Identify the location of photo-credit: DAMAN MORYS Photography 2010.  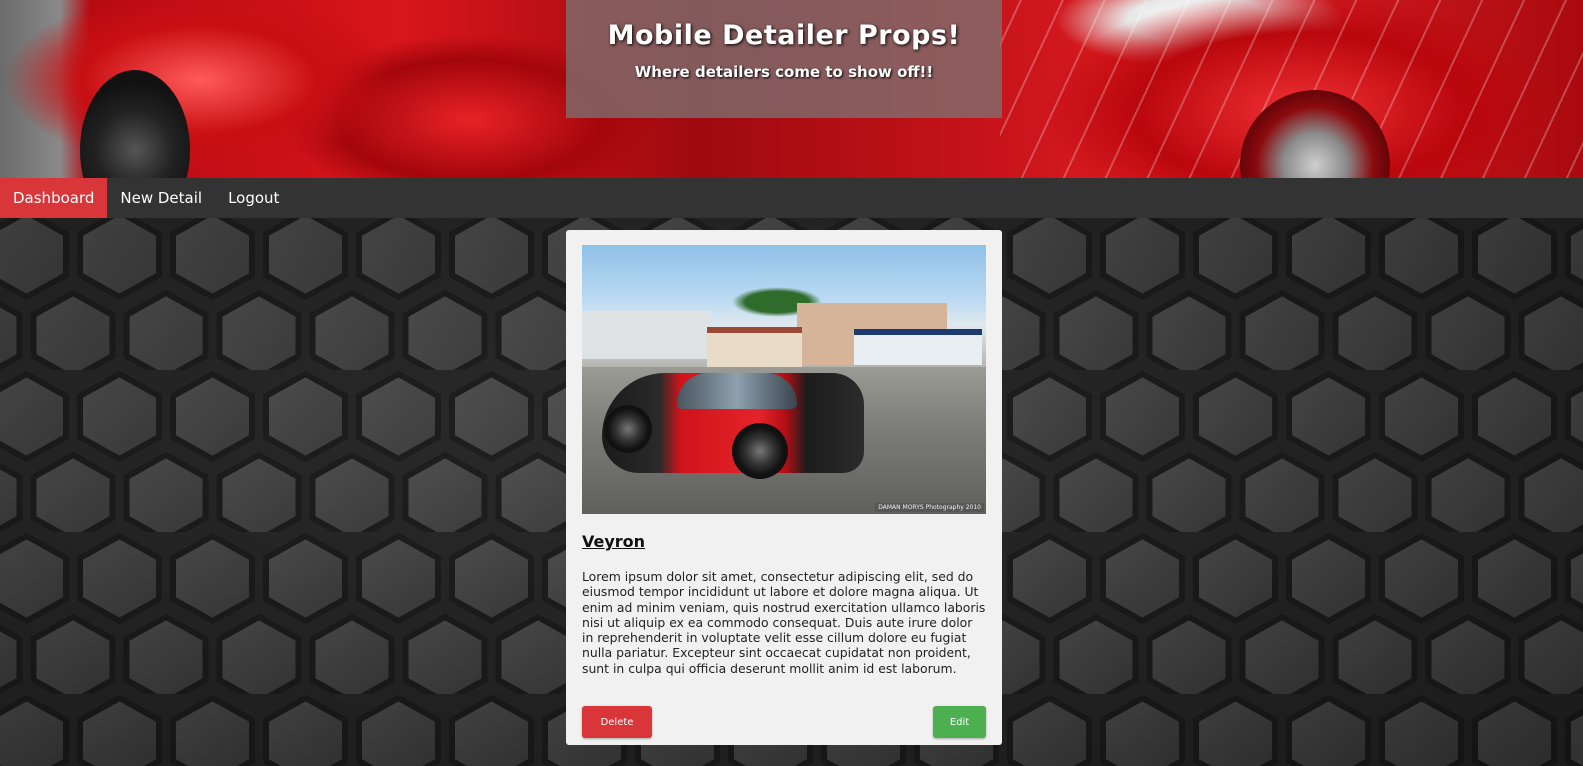
(929, 507).